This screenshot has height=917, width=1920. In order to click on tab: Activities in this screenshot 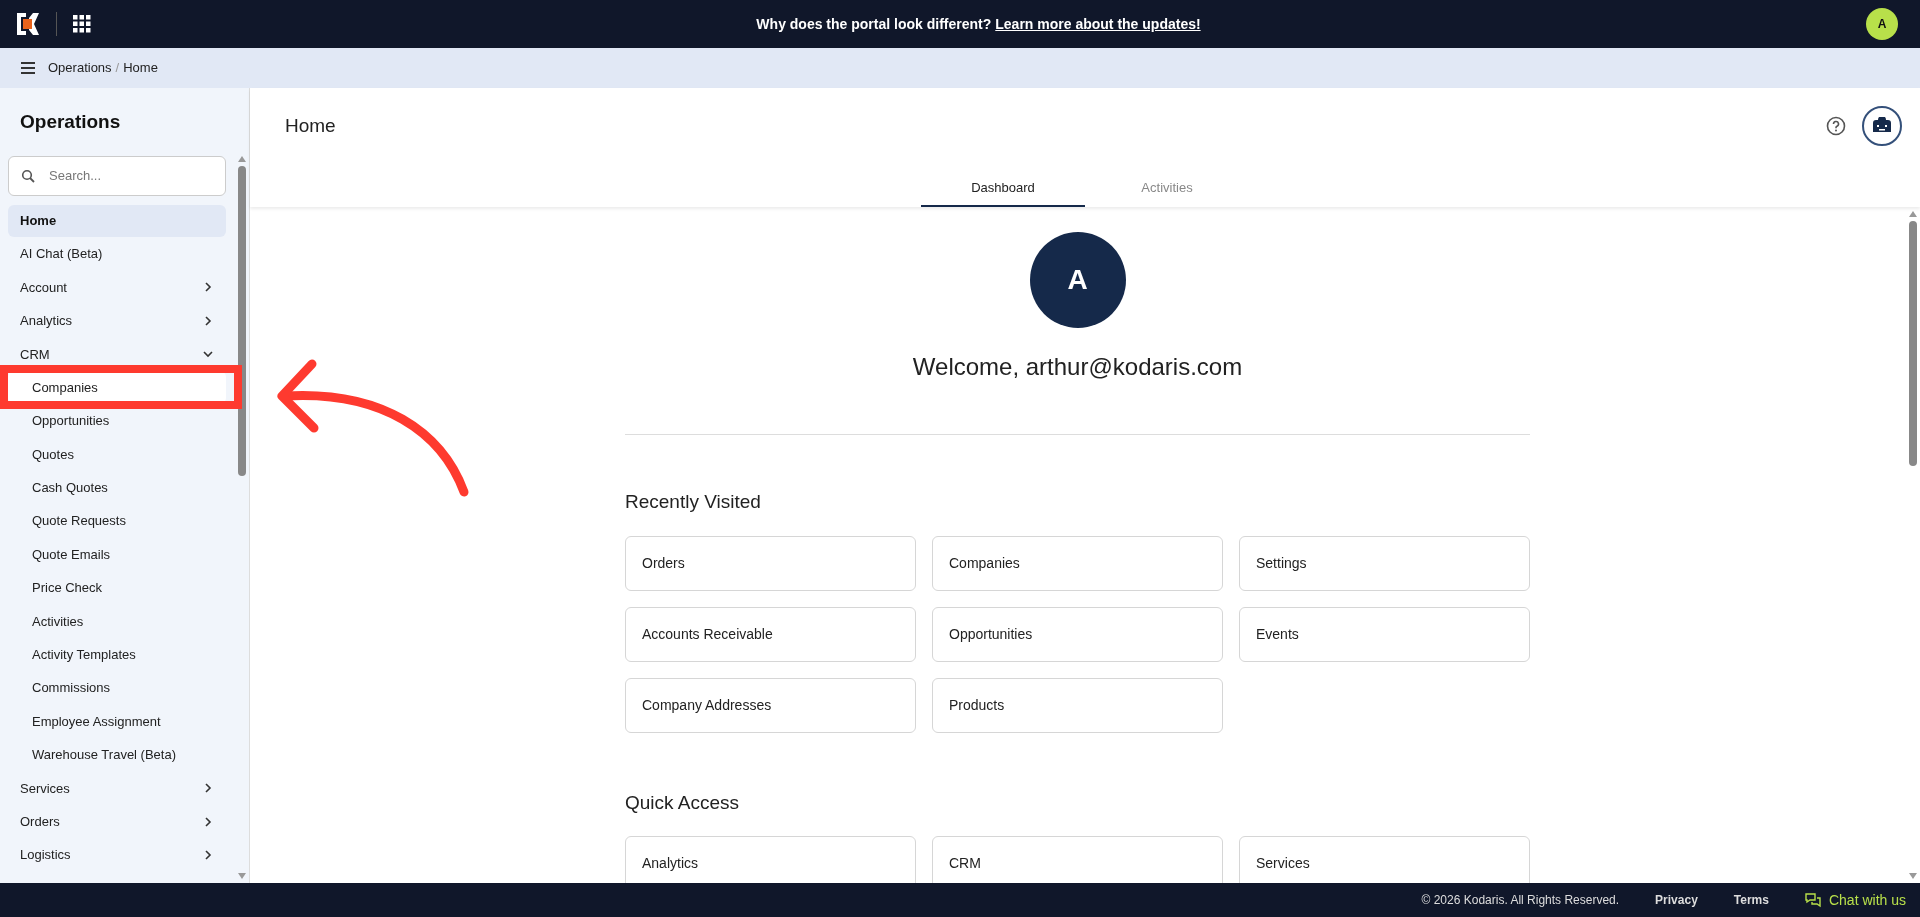, I will do `click(1167, 189)`.